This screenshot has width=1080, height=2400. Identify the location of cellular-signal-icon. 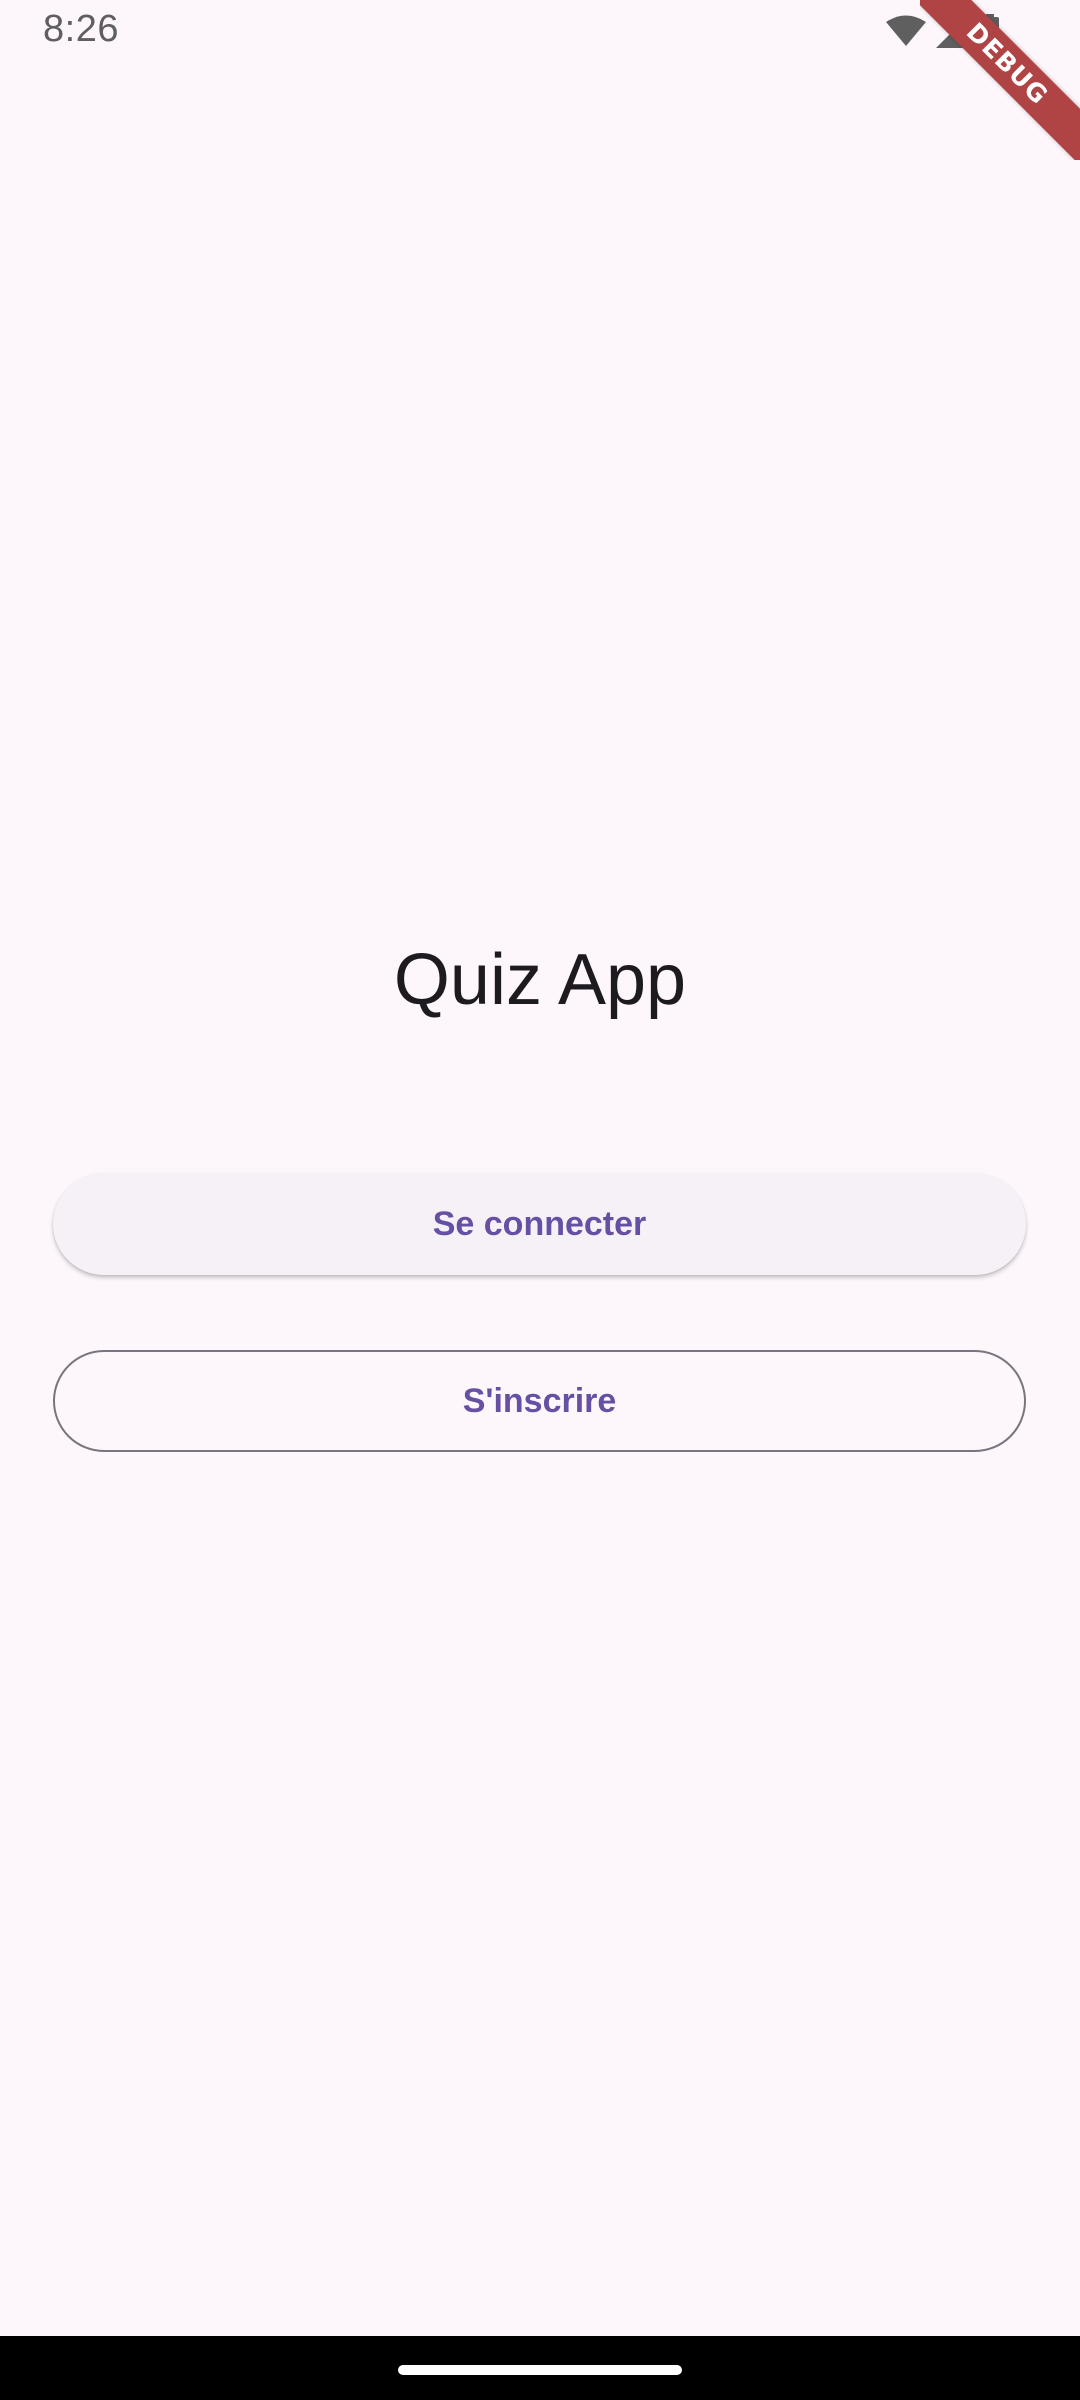
(953, 31).